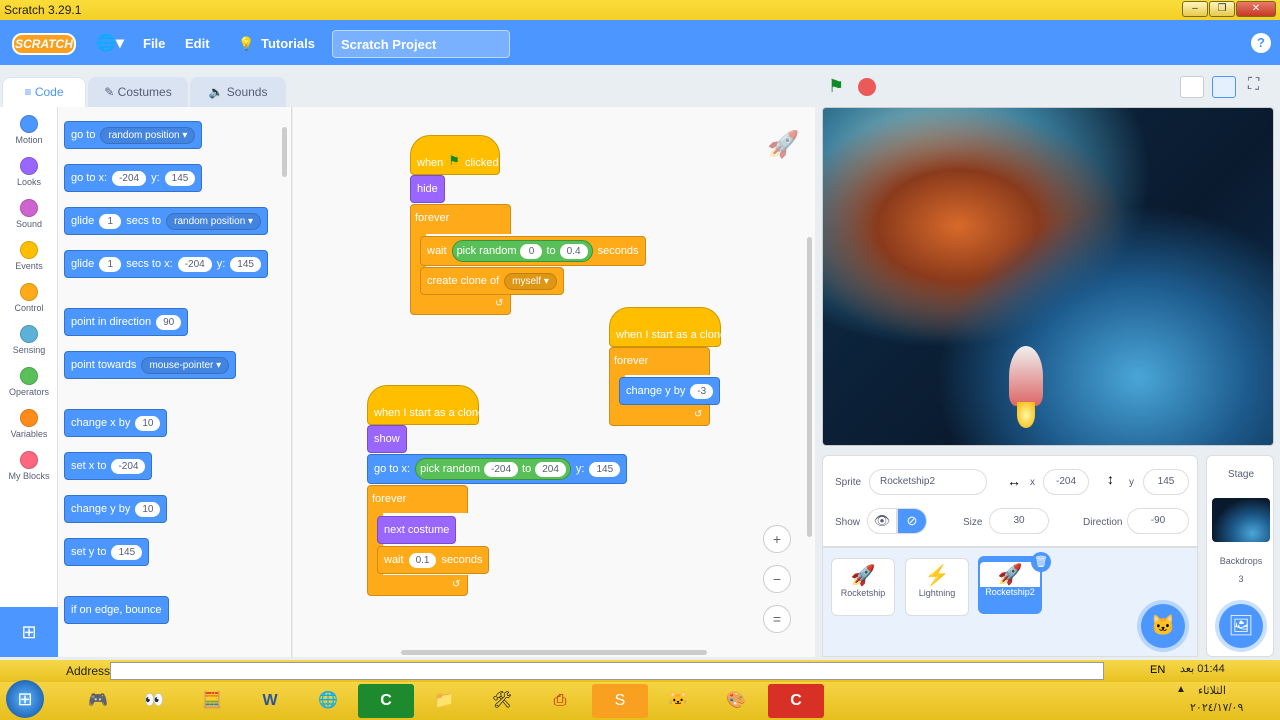 This screenshot has width=1280, height=720. I want to click on direction-input: 90, so click(169, 322).